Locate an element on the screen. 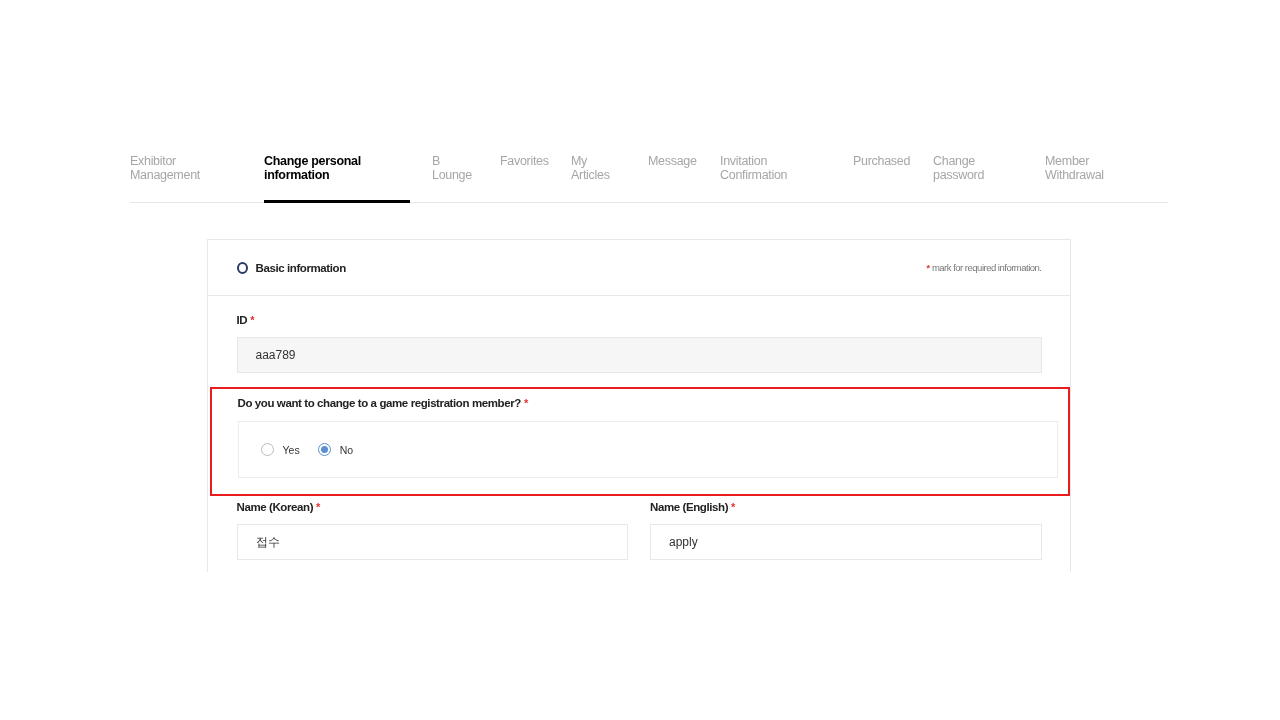  radio-label: Yes is located at coordinates (291, 449).